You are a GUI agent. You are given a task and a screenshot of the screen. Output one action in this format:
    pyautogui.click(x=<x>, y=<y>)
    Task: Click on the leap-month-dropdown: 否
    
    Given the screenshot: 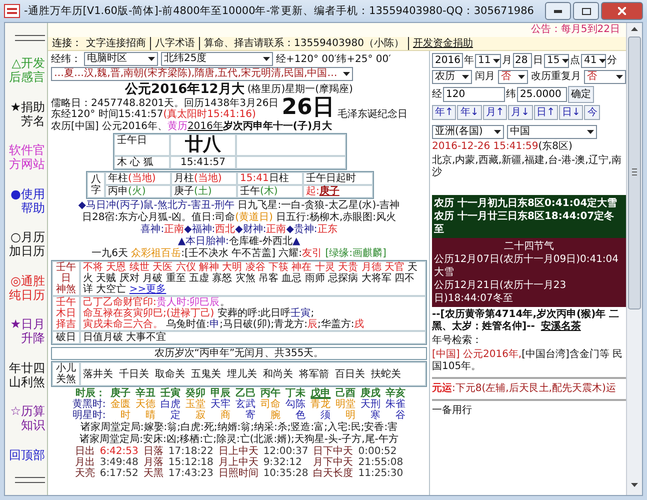 What is the action you would take?
    pyautogui.click(x=513, y=77)
    